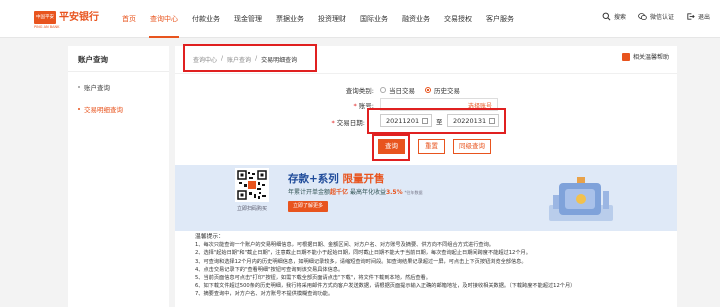 Image resolution: width=720 pixels, height=307 pixels. What do you see at coordinates (118, 59) in the screenshot?
I see `sidebar-title: 账户查询` at bounding box center [118, 59].